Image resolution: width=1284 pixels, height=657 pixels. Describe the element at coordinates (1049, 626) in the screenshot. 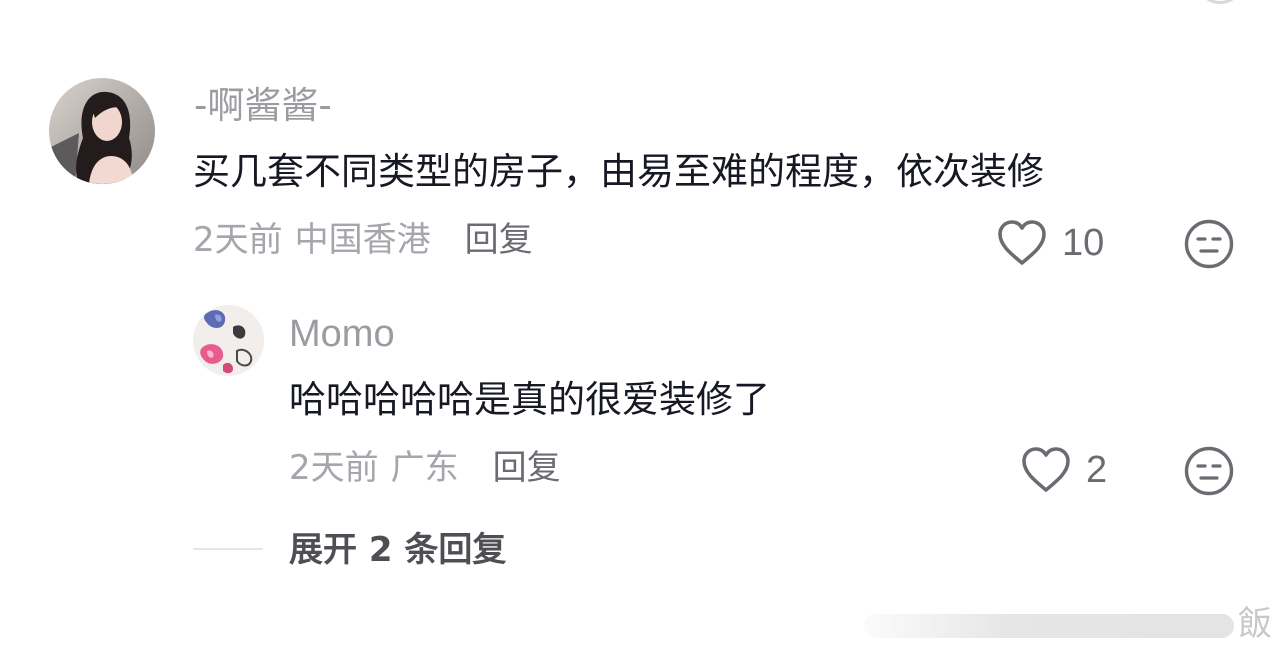

I see `watermark-bar` at that location.